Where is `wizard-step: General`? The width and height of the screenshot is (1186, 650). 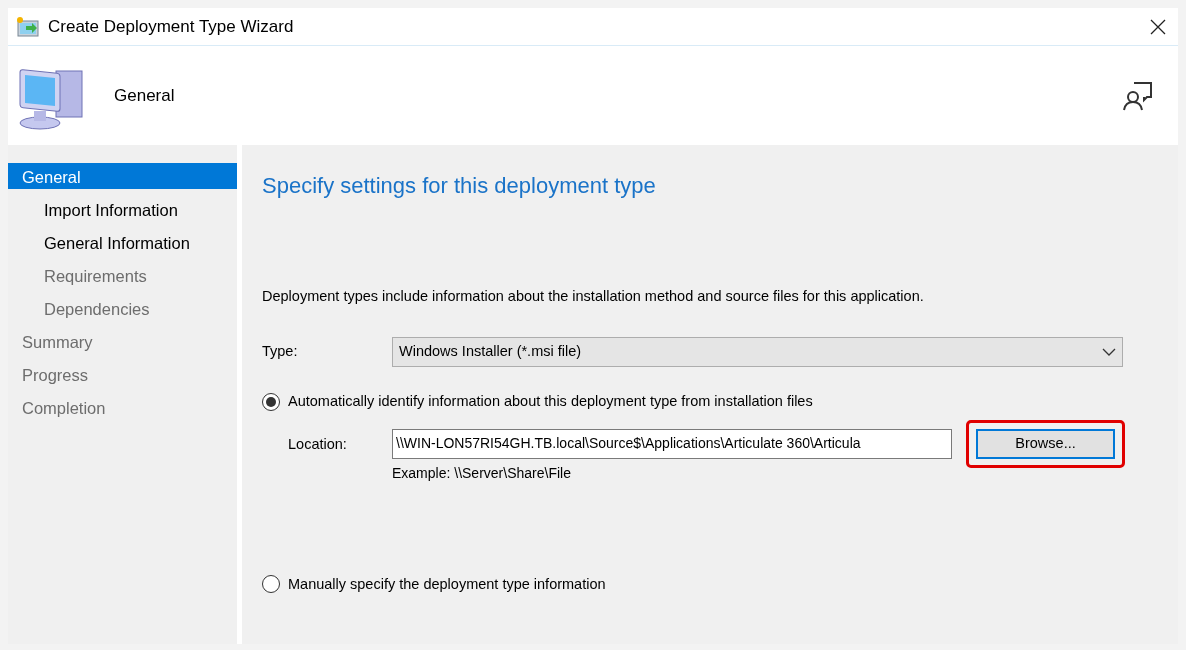 wizard-step: General is located at coordinates (122, 176).